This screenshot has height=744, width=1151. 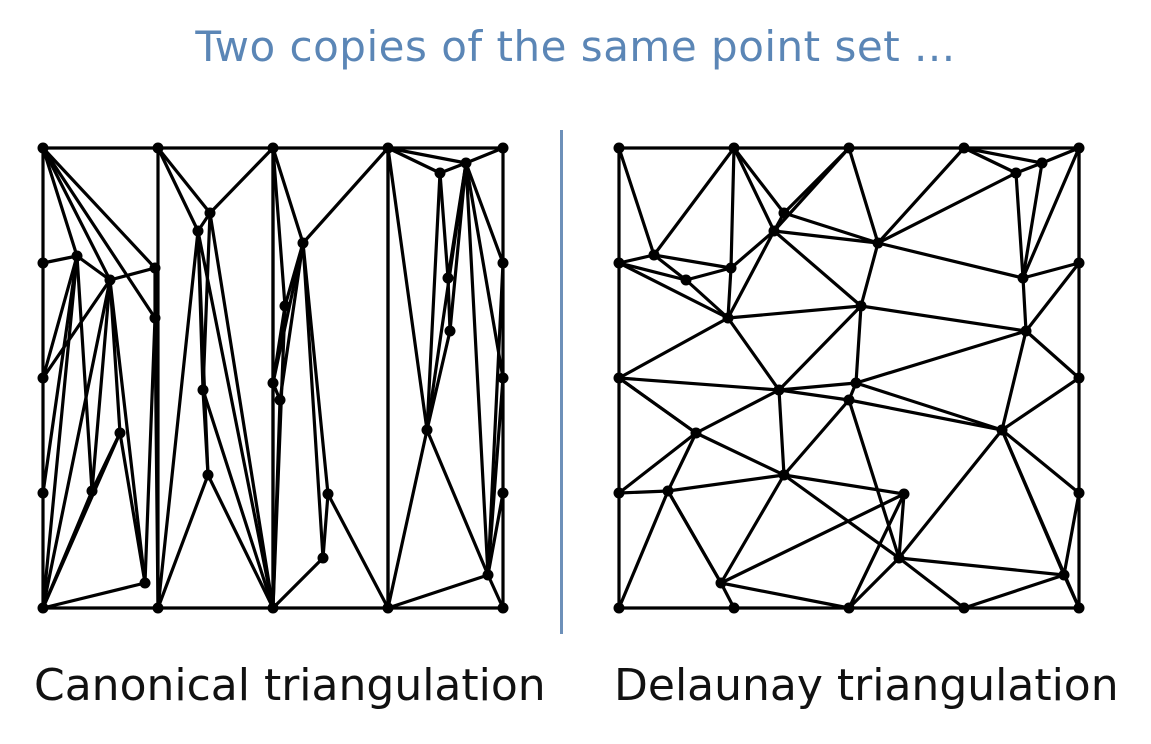 I want to click on canonical-caption: Canonical triangulation, so click(x=290, y=685).